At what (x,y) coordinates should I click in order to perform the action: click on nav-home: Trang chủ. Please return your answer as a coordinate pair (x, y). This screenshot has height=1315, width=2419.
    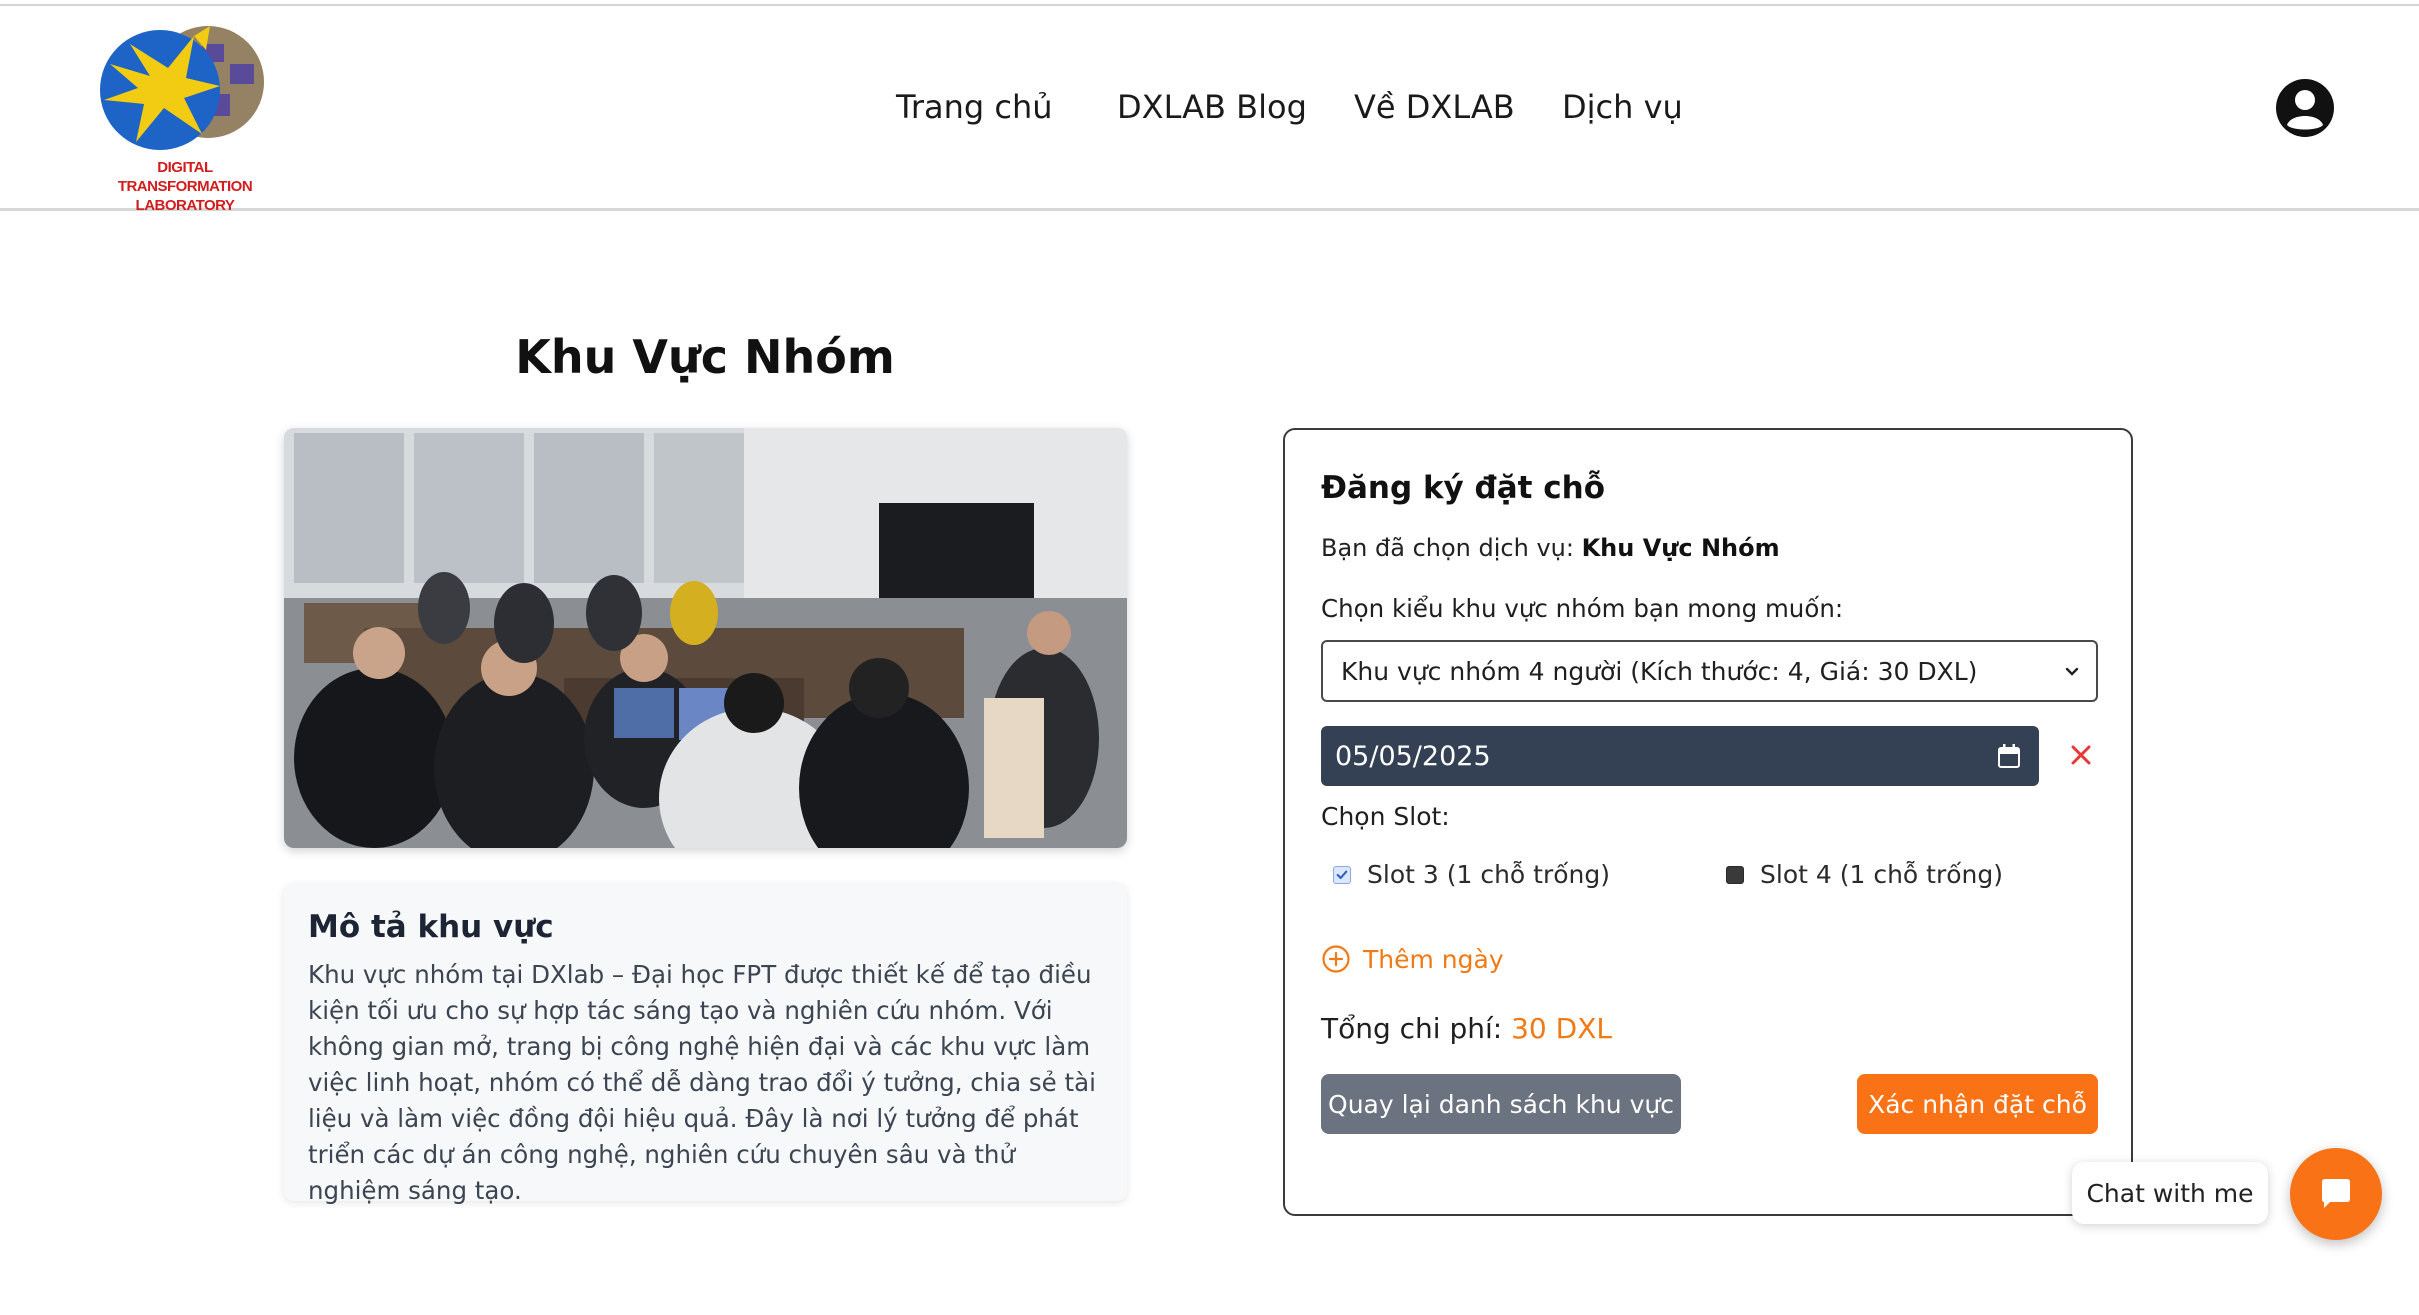
    Looking at the image, I should click on (974, 107).